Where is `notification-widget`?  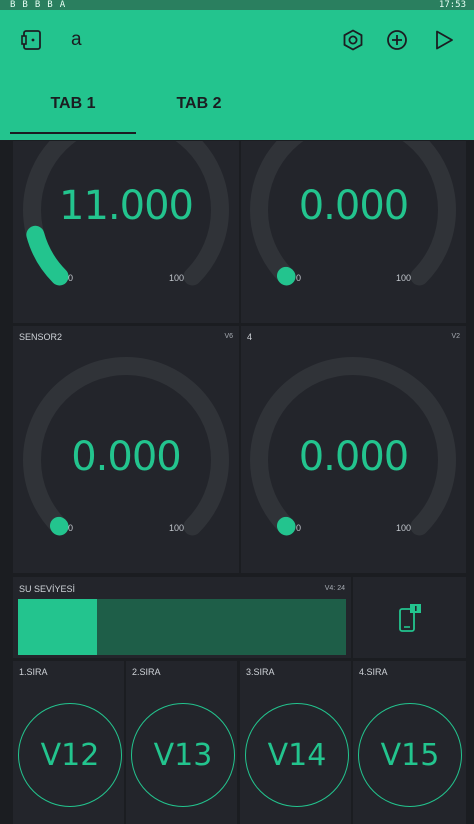 notification-widget is located at coordinates (409, 617).